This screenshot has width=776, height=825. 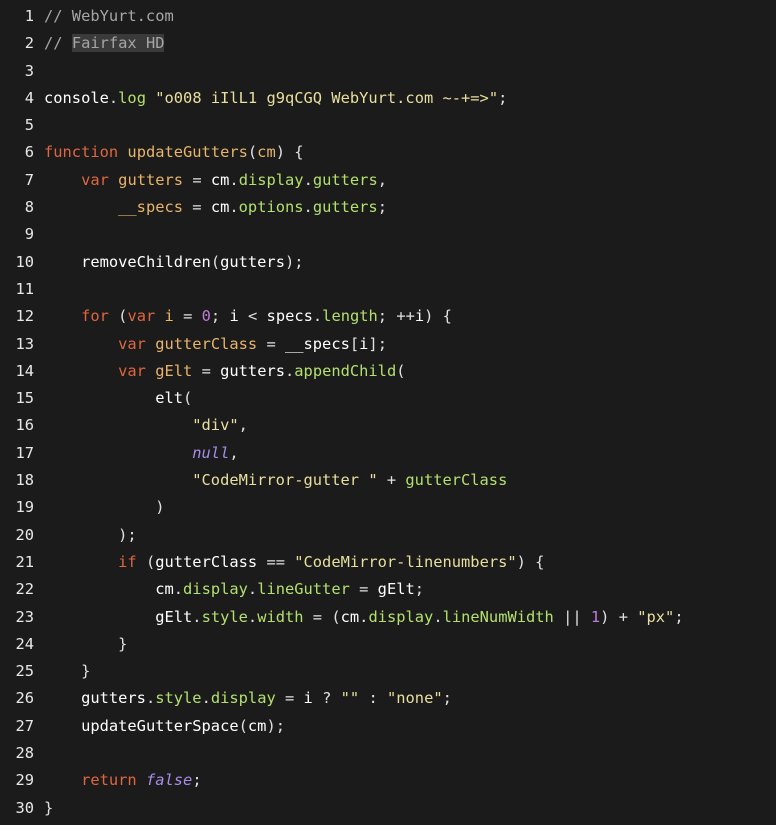 What do you see at coordinates (373, 698) in the screenshot?
I see `code-token: :` at bounding box center [373, 698].